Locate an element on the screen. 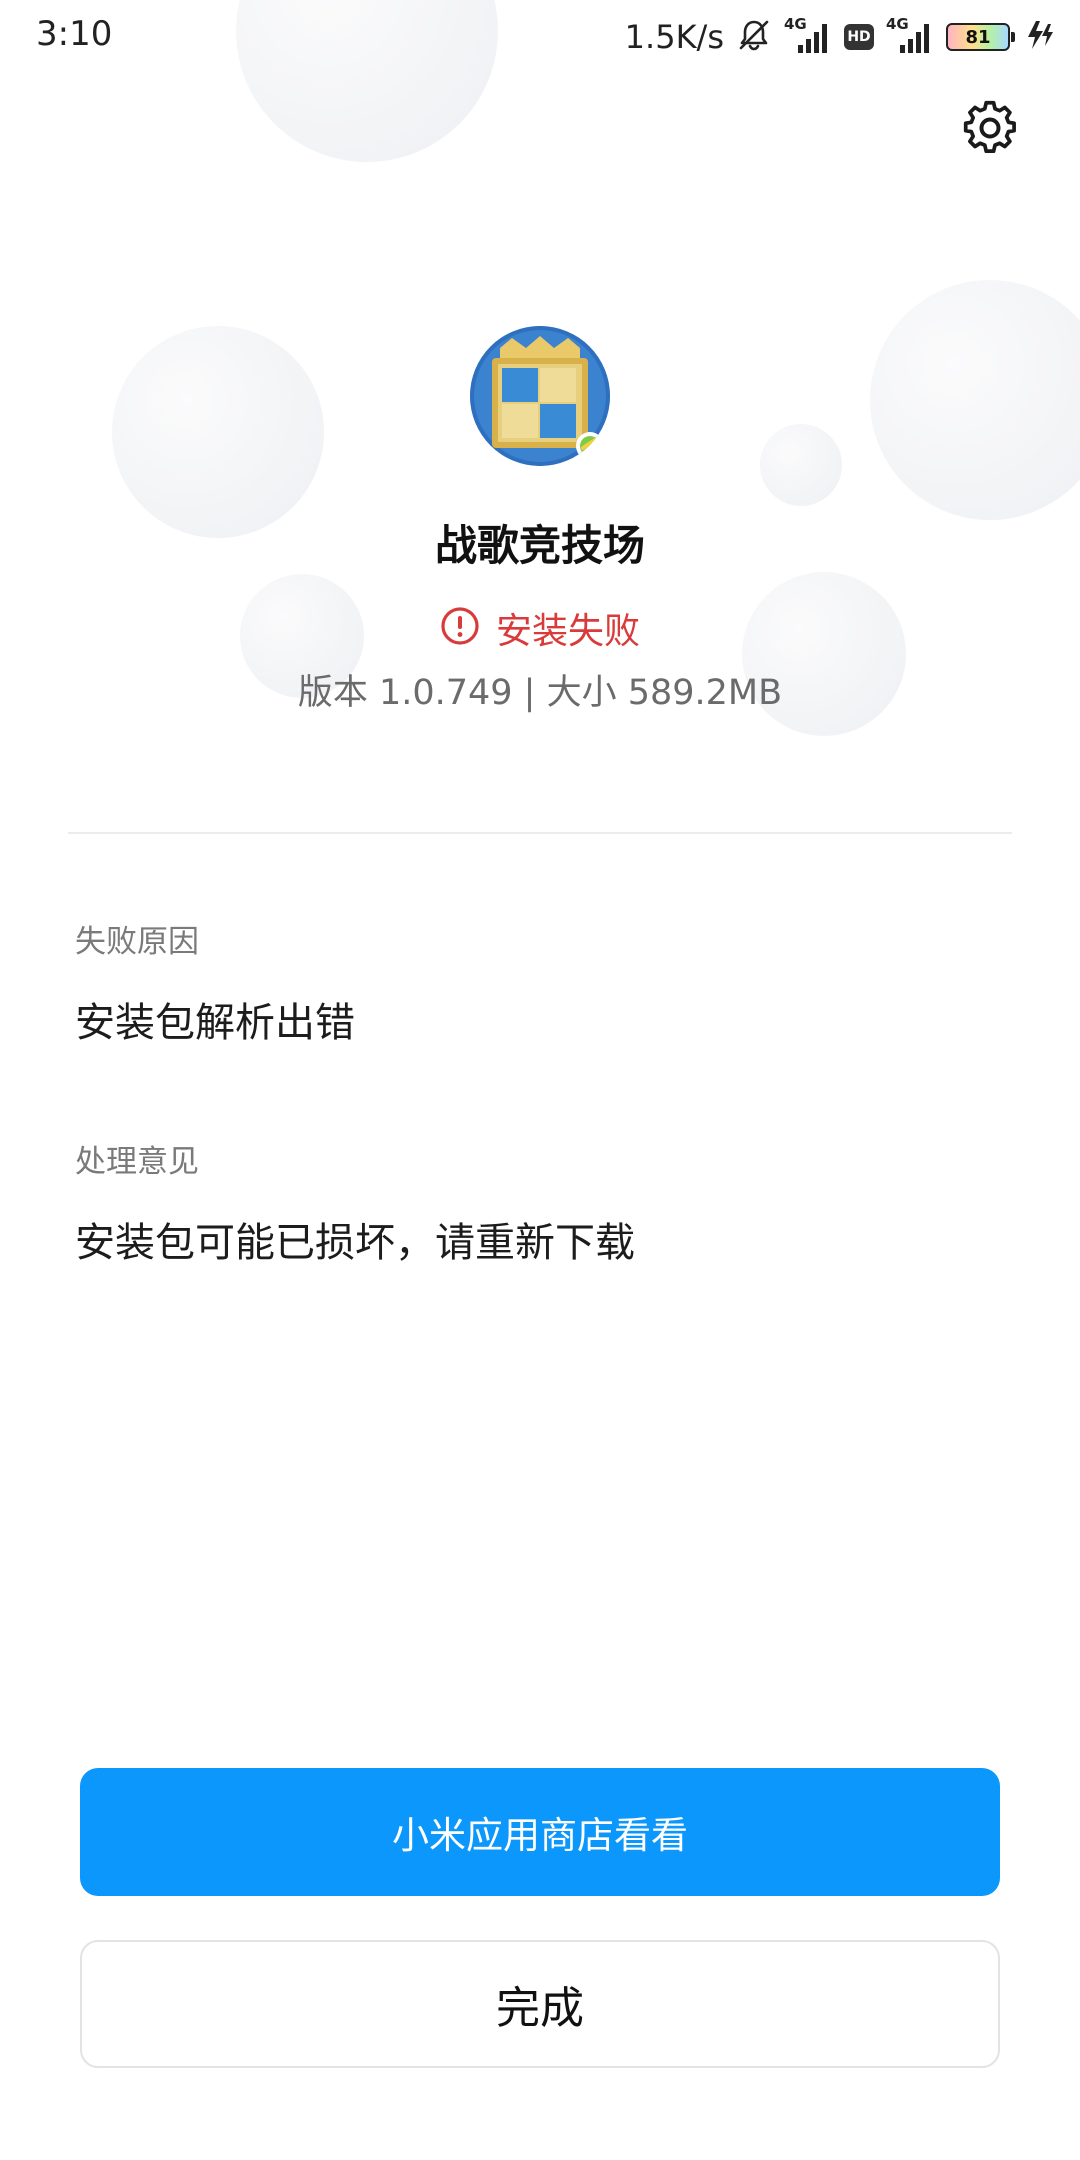 The width and height of the screenshot is (1080, 2160). battery-icon: 81 is located at coordinates (980, 37).